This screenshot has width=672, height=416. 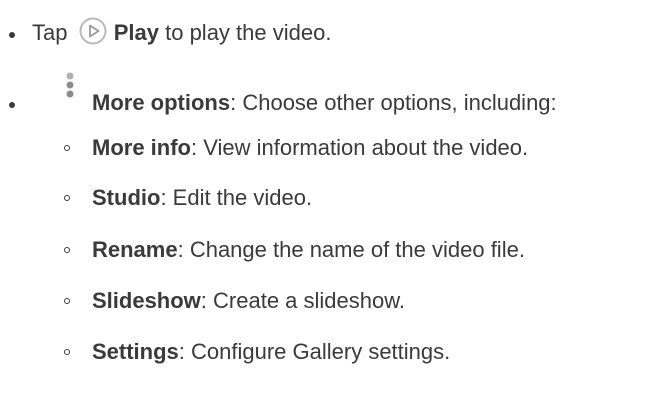 What do you see at coordinates (136, 32) in the screenshot?
I see `play-term: Play` at bounding box center [136, 32].